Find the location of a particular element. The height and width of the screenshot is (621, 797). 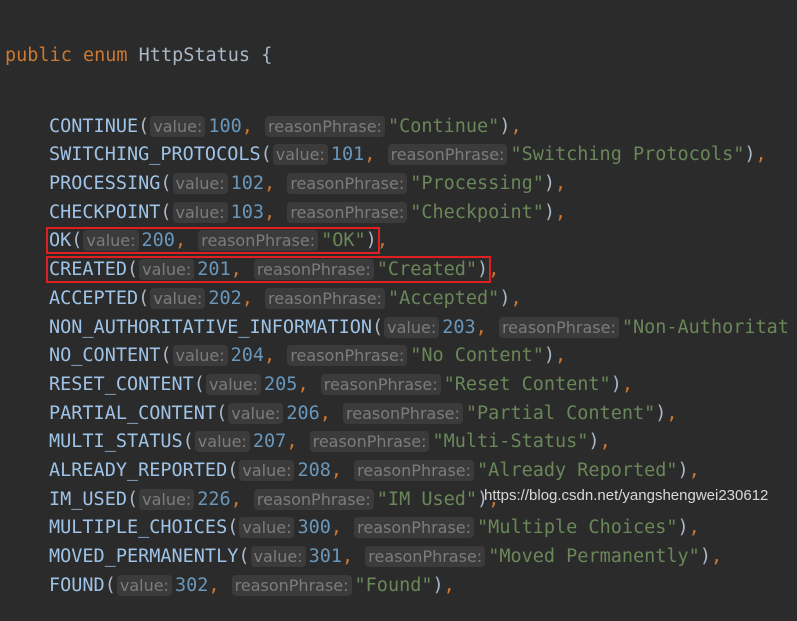

status-value: 200 is located at coordinates (158, 241).